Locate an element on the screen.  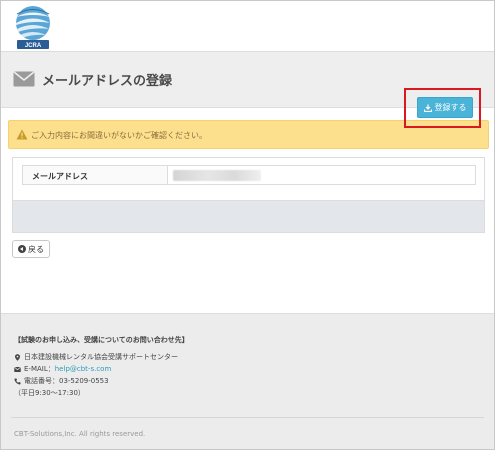
email-link: help@cbt-s.com is located at coordinates (83, 369).